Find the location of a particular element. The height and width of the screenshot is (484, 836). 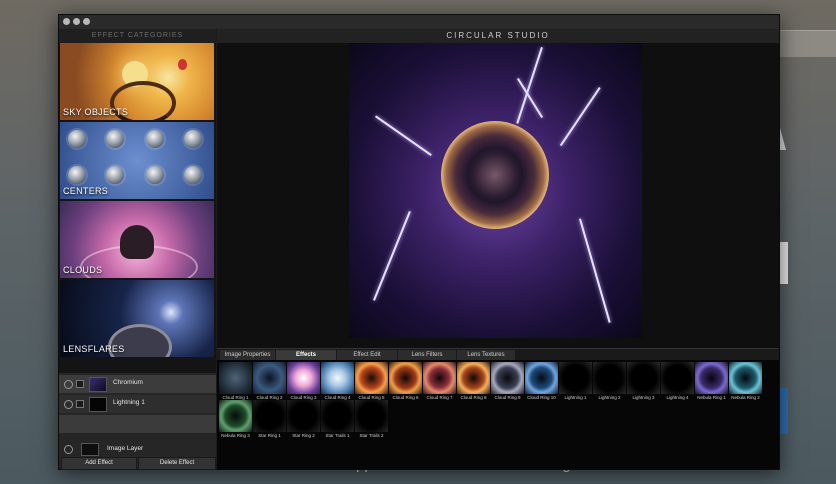

effect-thumbnail: Star Ring 1 is located at coordinates (269, 420).